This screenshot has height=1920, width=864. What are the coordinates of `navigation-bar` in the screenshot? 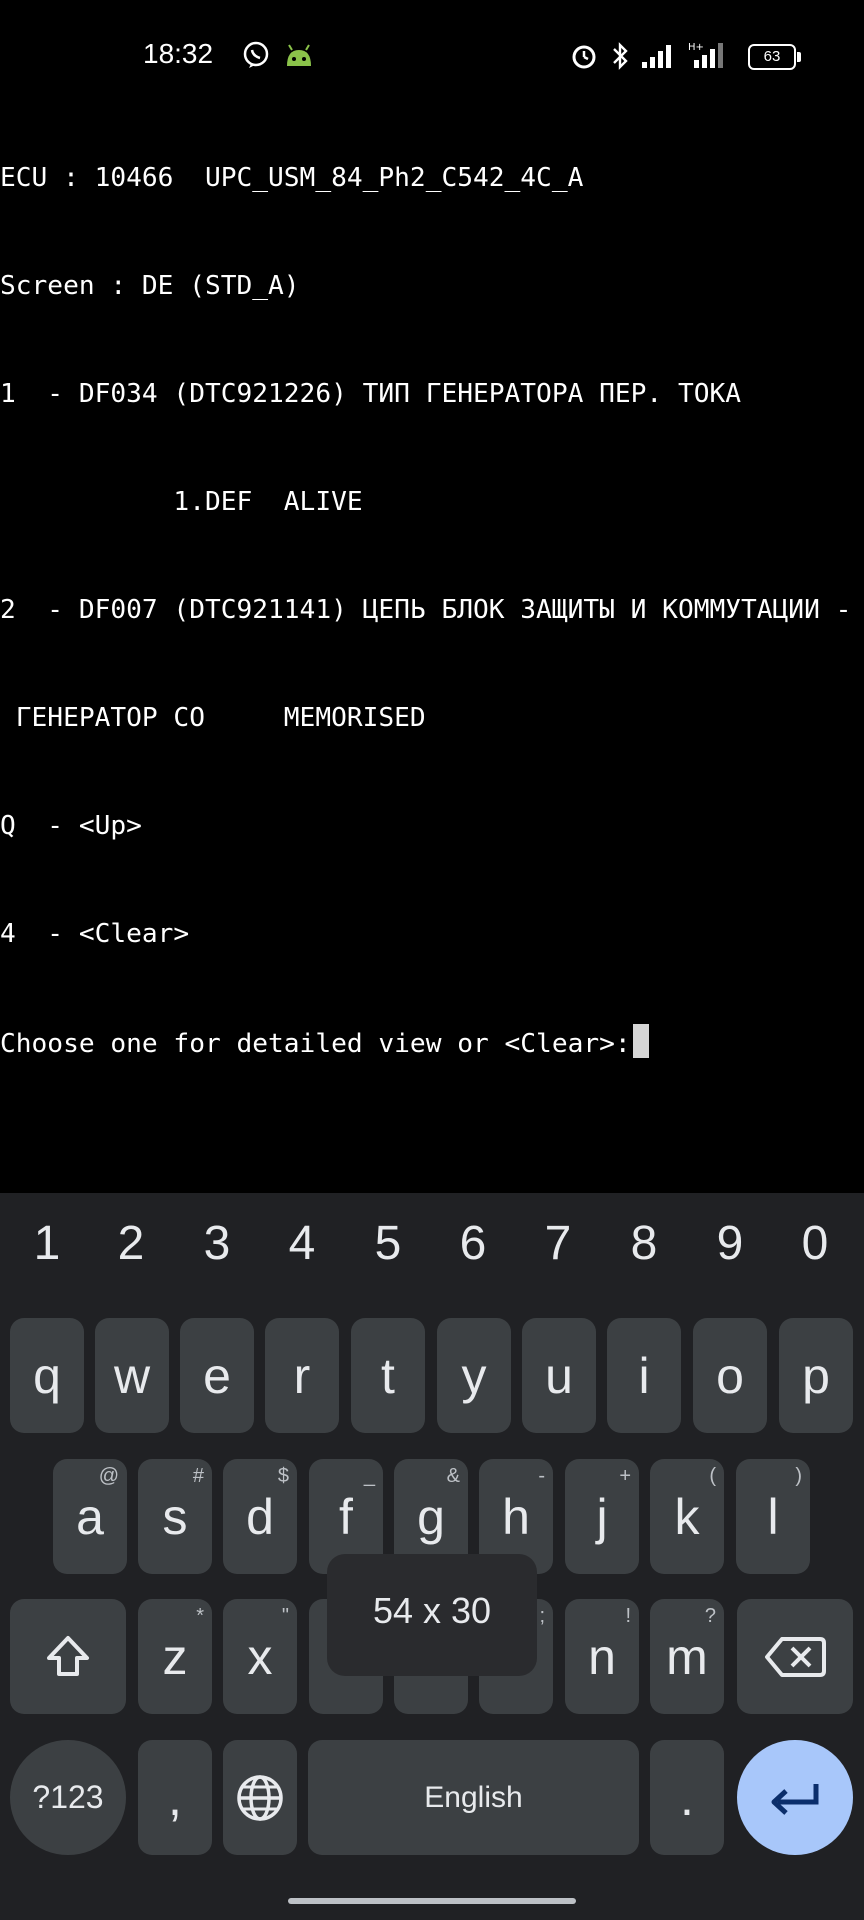 It's located at (432, 1900).